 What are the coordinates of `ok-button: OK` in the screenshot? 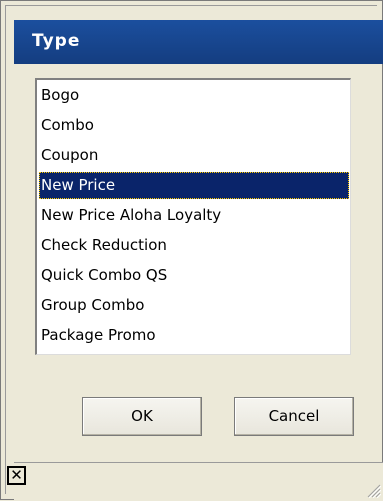 It's located at (142, 416).